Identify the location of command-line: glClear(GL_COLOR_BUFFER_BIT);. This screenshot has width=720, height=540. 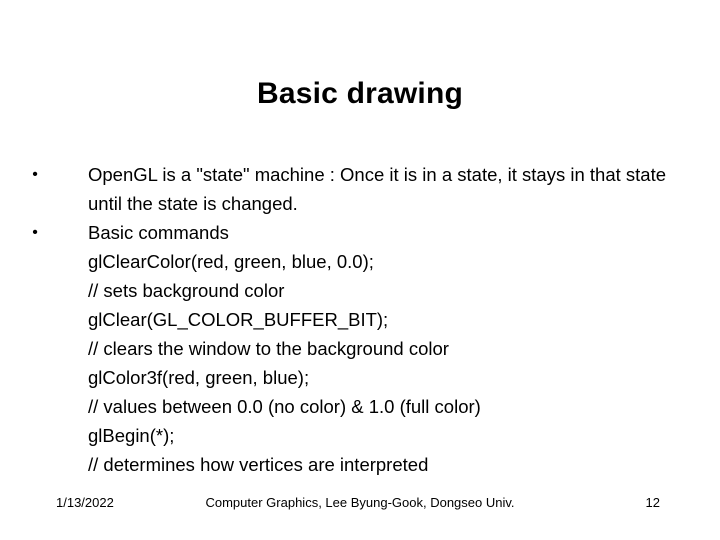
(238, 319).